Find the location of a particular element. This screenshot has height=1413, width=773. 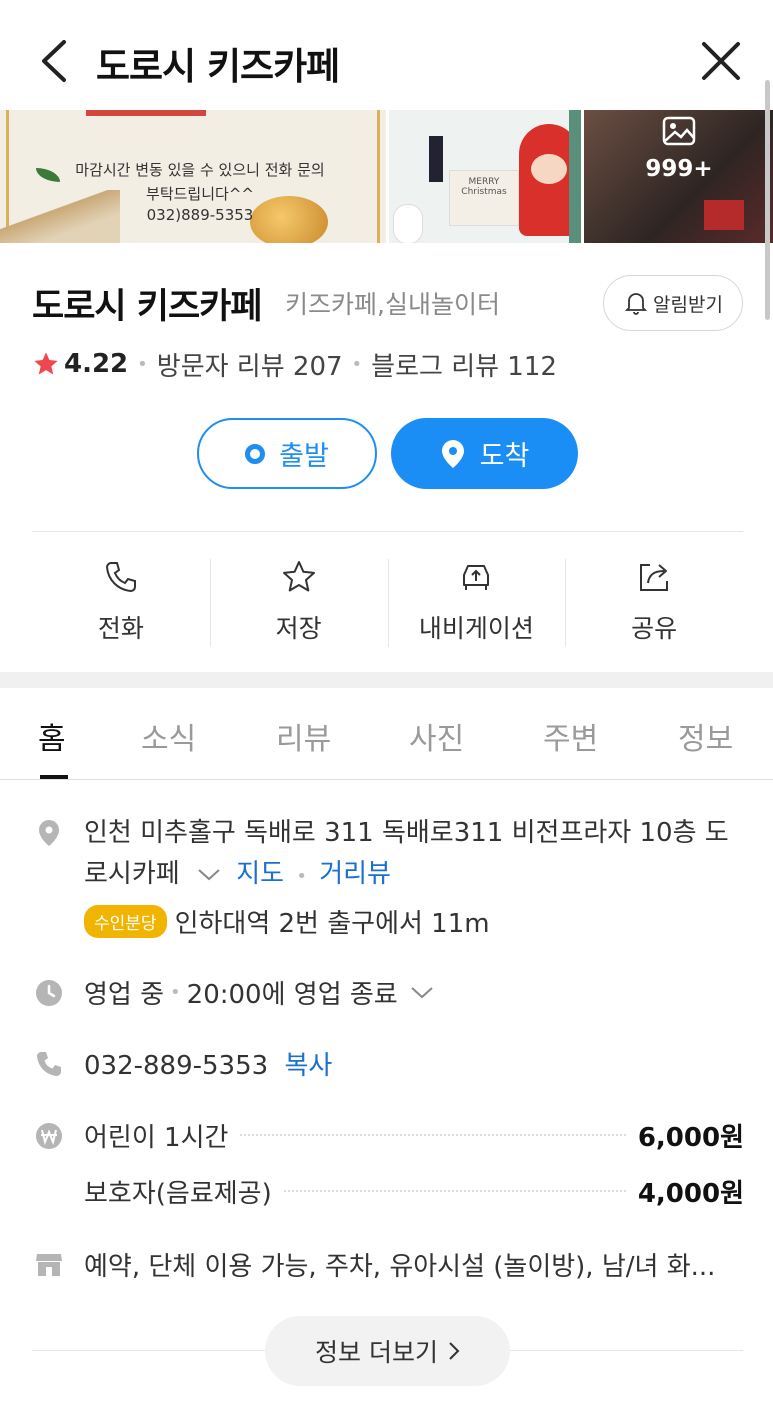

close-icon is located at coordinates (721, 61).